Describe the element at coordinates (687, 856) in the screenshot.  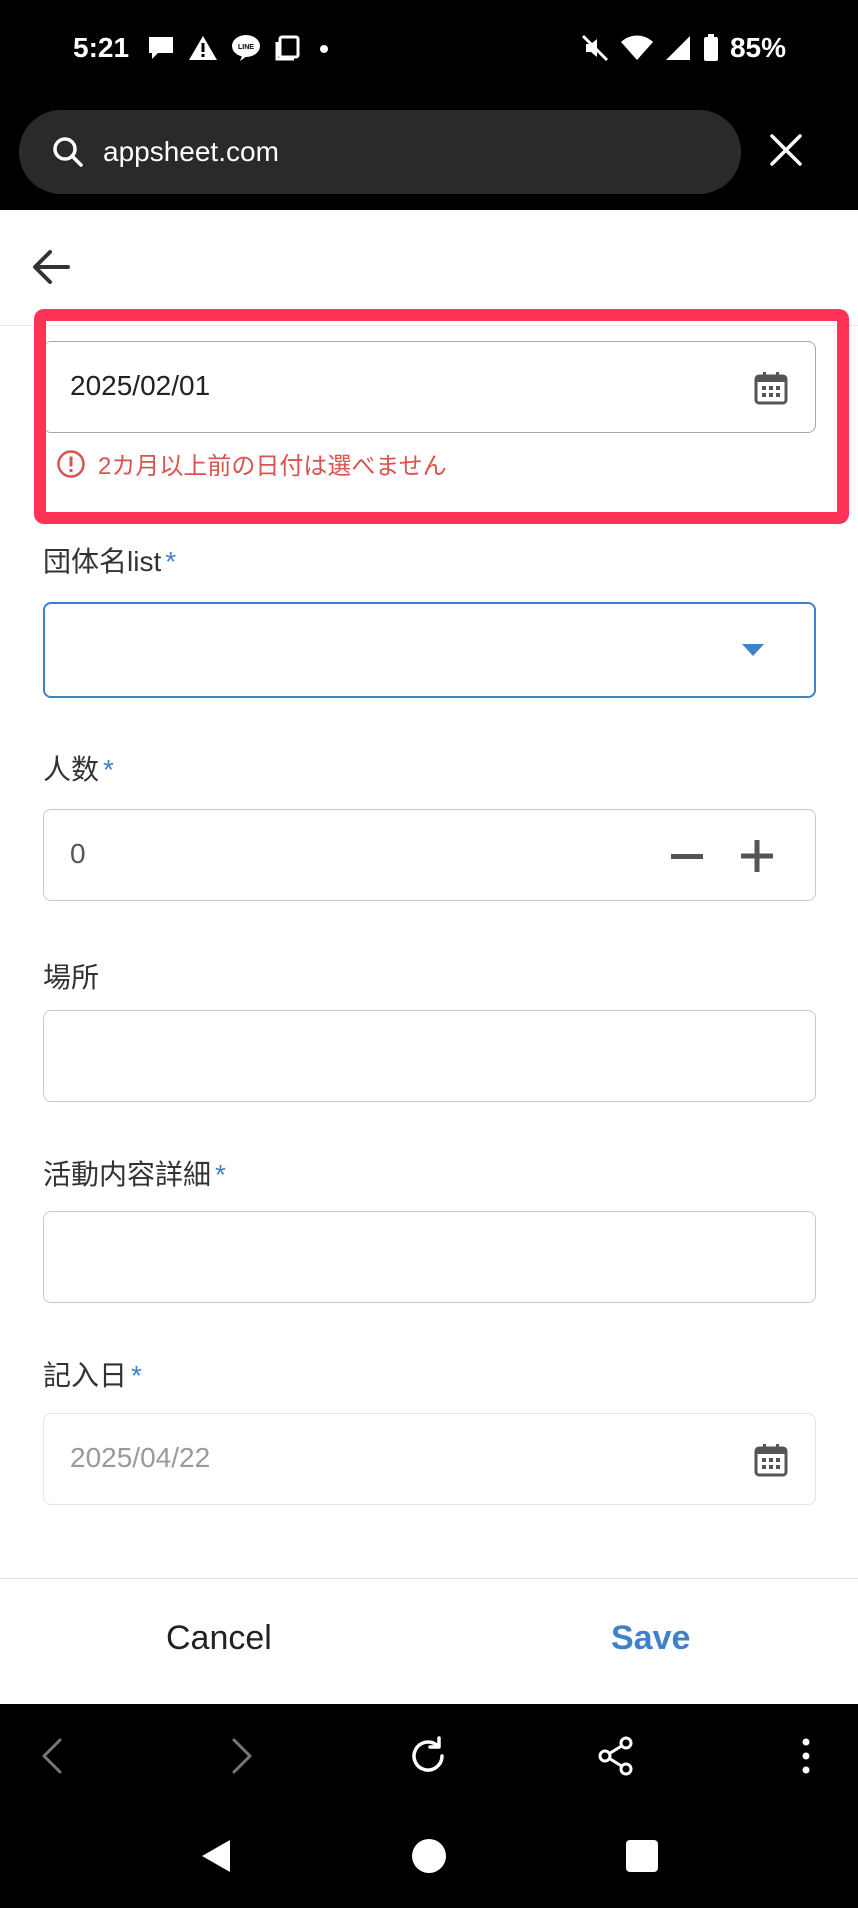
I see `minus-icon` at that location.